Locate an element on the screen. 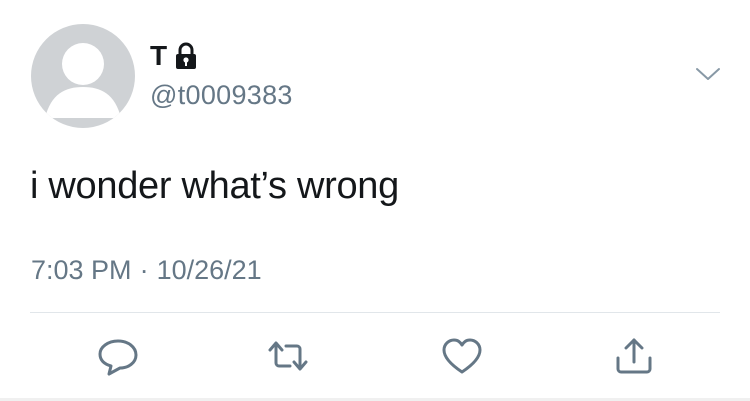 The image size is (750, 401). reply-icon is located at coordinates (118, 357).